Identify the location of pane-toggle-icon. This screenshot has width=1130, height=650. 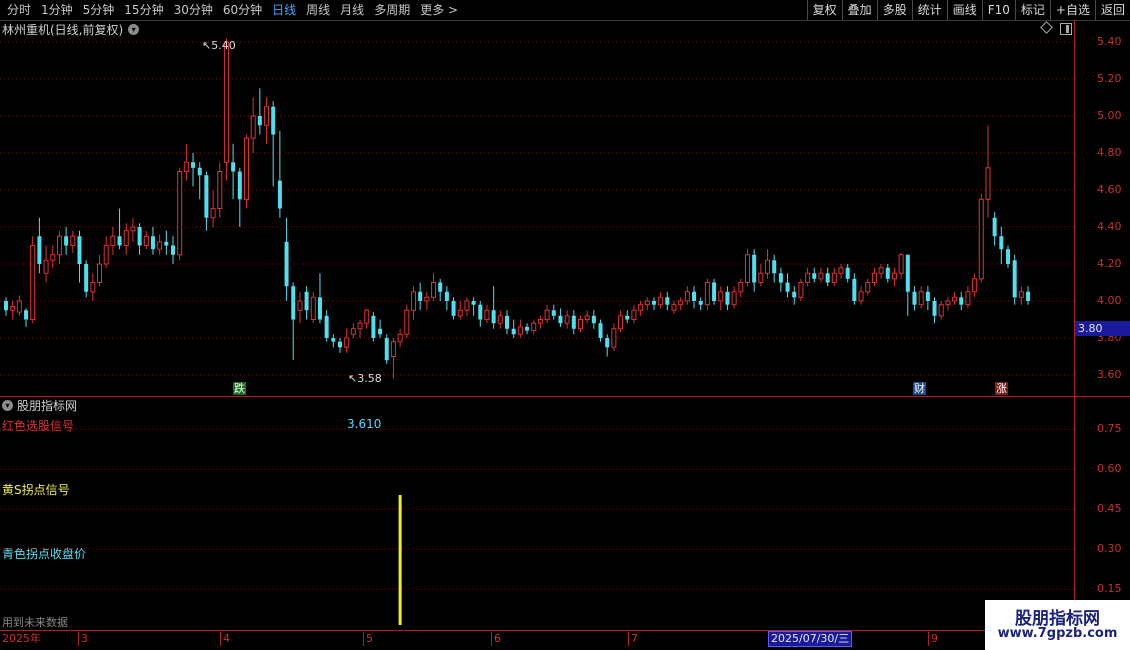
(1066, 29).